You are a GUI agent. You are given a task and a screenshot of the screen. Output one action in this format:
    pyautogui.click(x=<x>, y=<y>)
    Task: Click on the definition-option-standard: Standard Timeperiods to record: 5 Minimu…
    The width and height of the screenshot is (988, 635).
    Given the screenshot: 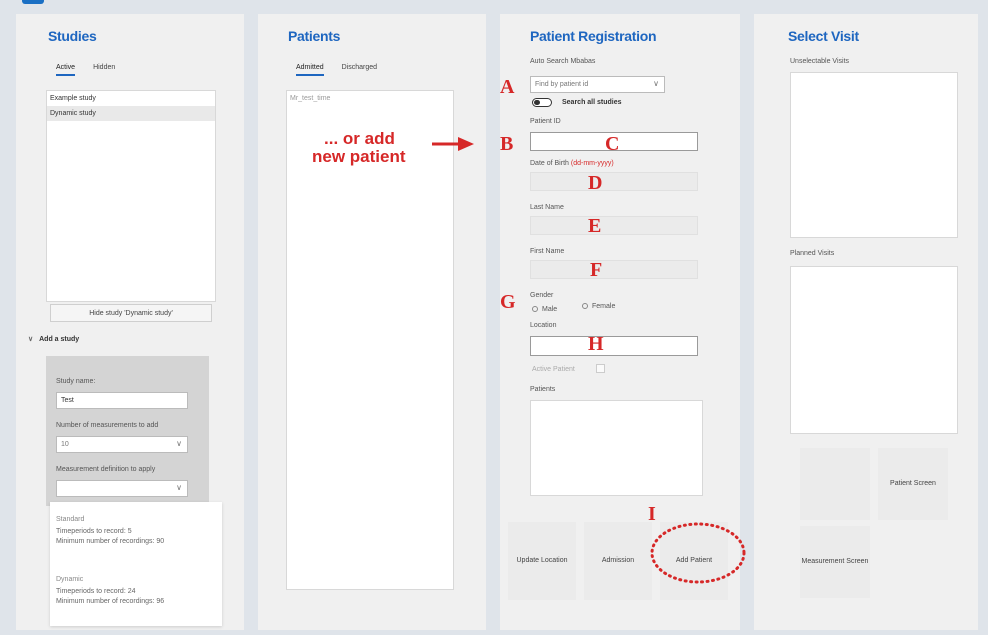 What is the action you would take?
    pyautogui.click(x=110, y=530)
    